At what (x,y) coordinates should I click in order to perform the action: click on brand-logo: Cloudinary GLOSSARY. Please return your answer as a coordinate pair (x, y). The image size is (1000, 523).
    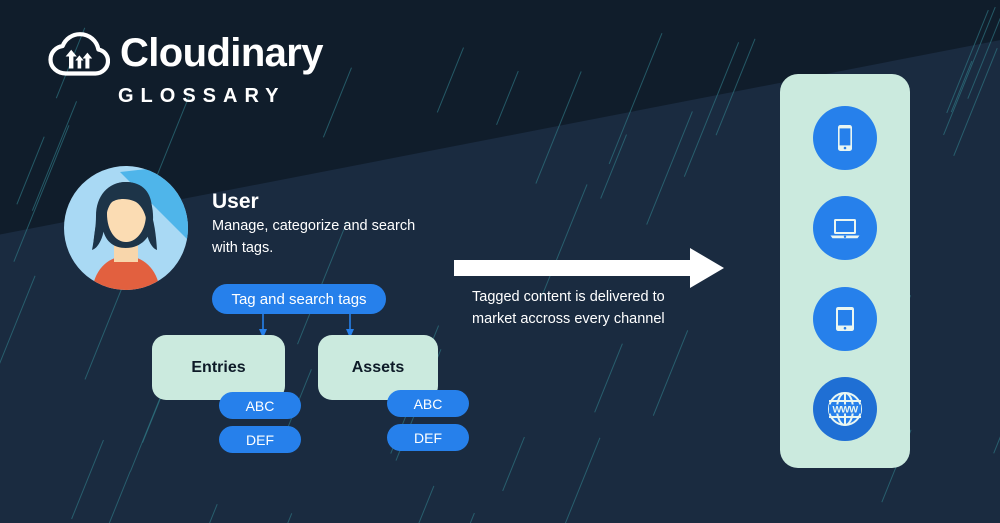
    Looking at the image, I should click on (186, 69).